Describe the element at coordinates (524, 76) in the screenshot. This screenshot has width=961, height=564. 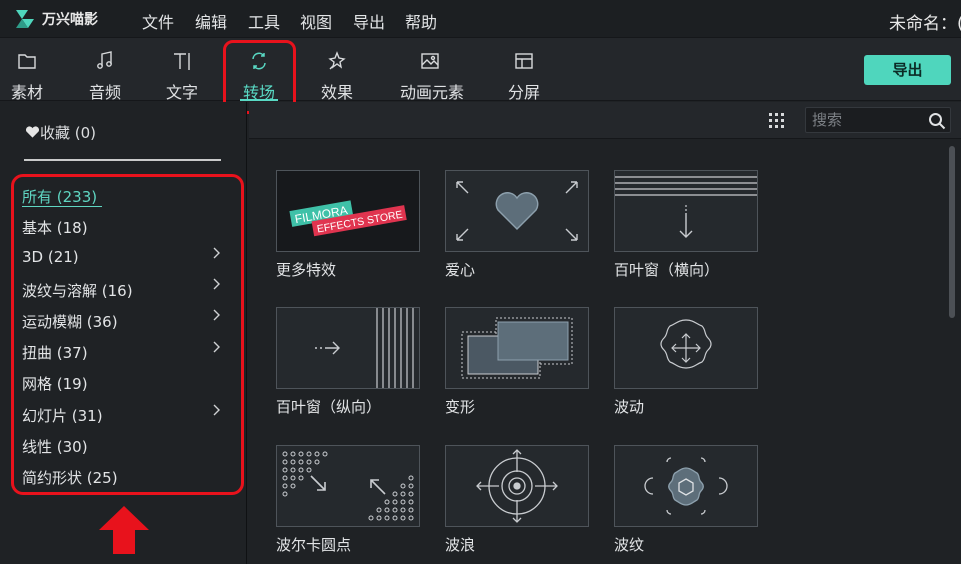
I see `tab-split-screen: 分屏` at that location.